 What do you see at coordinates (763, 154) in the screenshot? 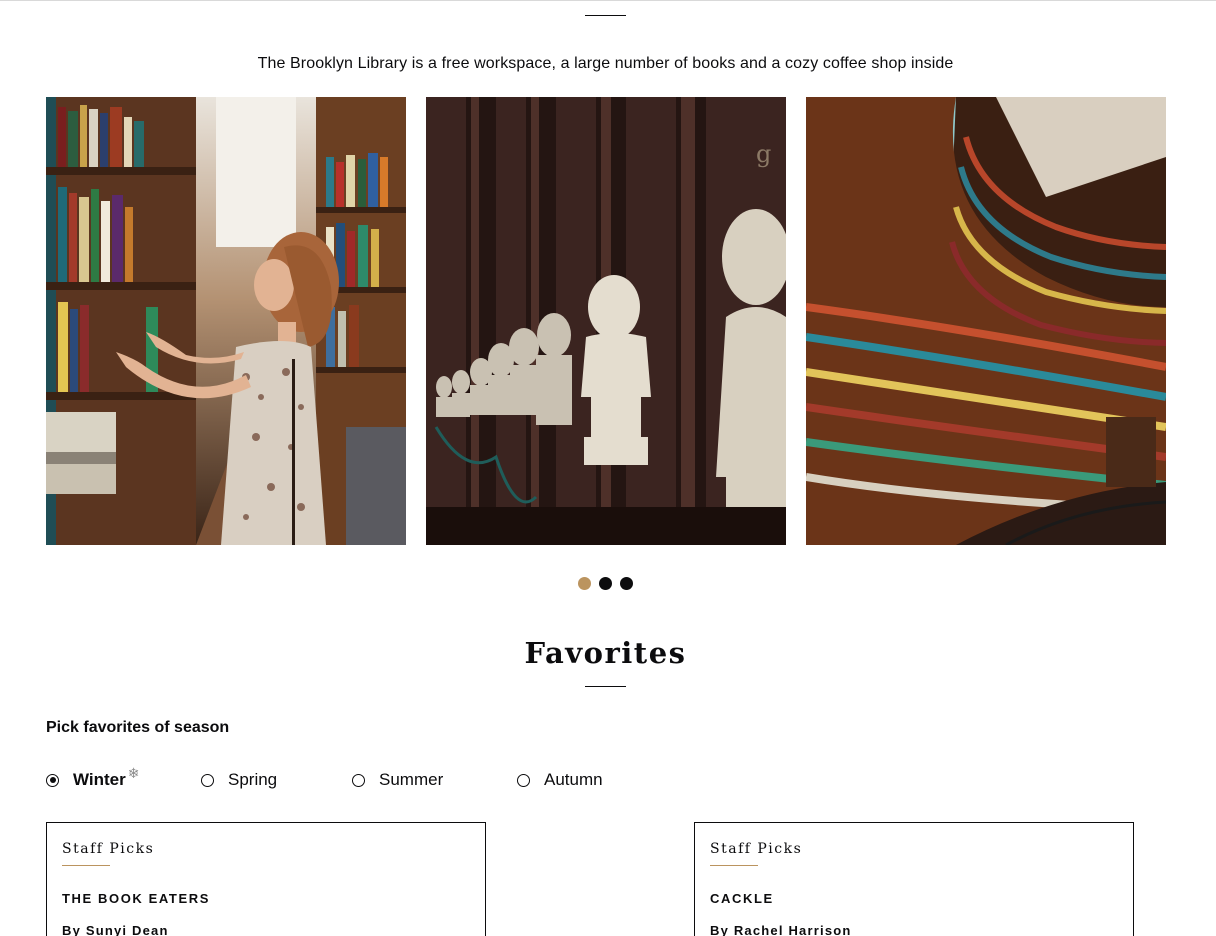
I see `svg-text: g` at bounding box center [763, 154].